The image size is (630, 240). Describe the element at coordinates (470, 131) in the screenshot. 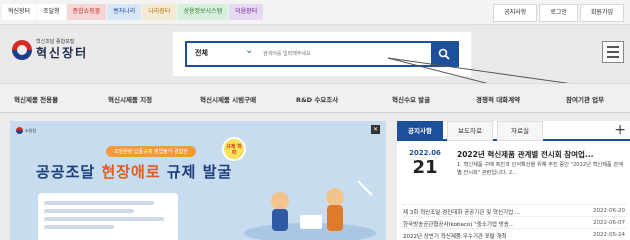

I see `tab-1: 보도자료` at that location.